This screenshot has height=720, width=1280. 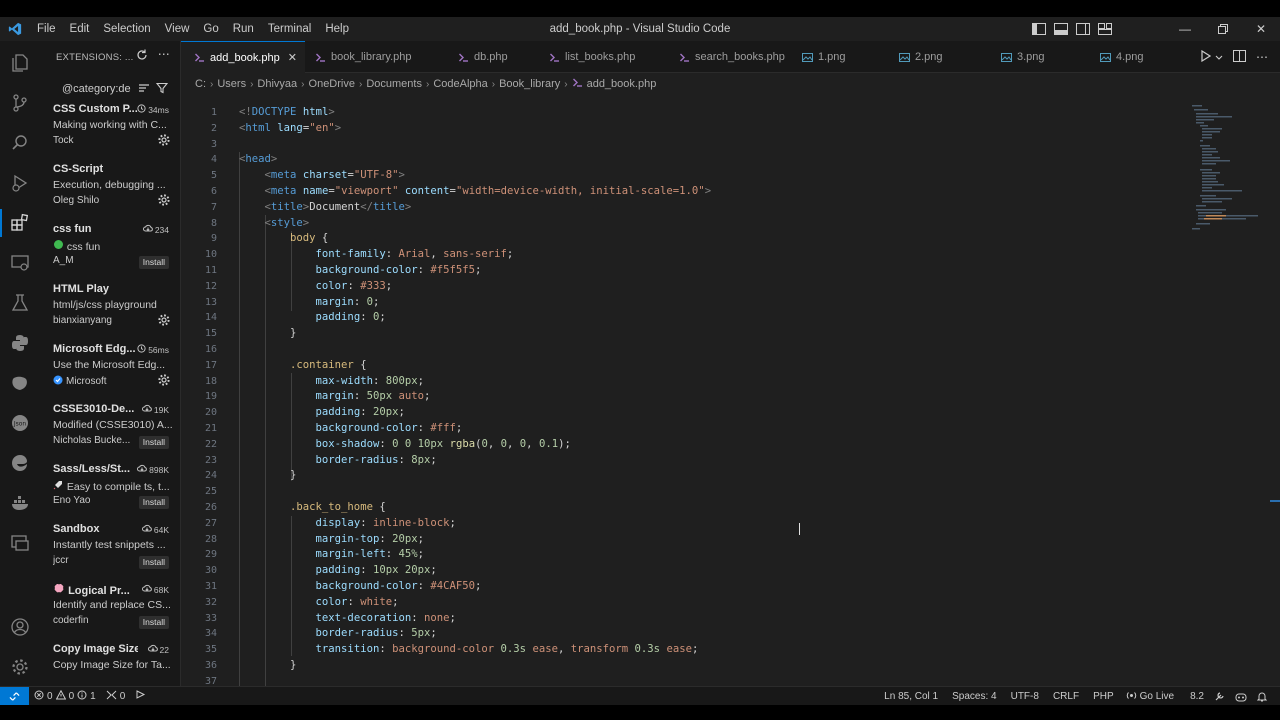 I want to click on menu-edit: Edit, so click(x=80, y=29).